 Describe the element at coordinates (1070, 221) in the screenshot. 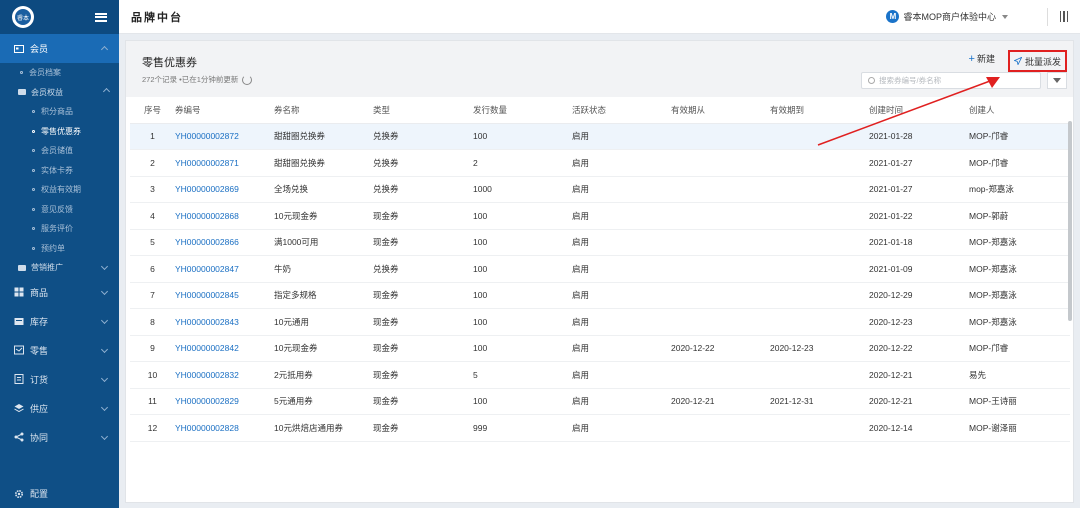

I see `vertical-scrollbar` at that location.